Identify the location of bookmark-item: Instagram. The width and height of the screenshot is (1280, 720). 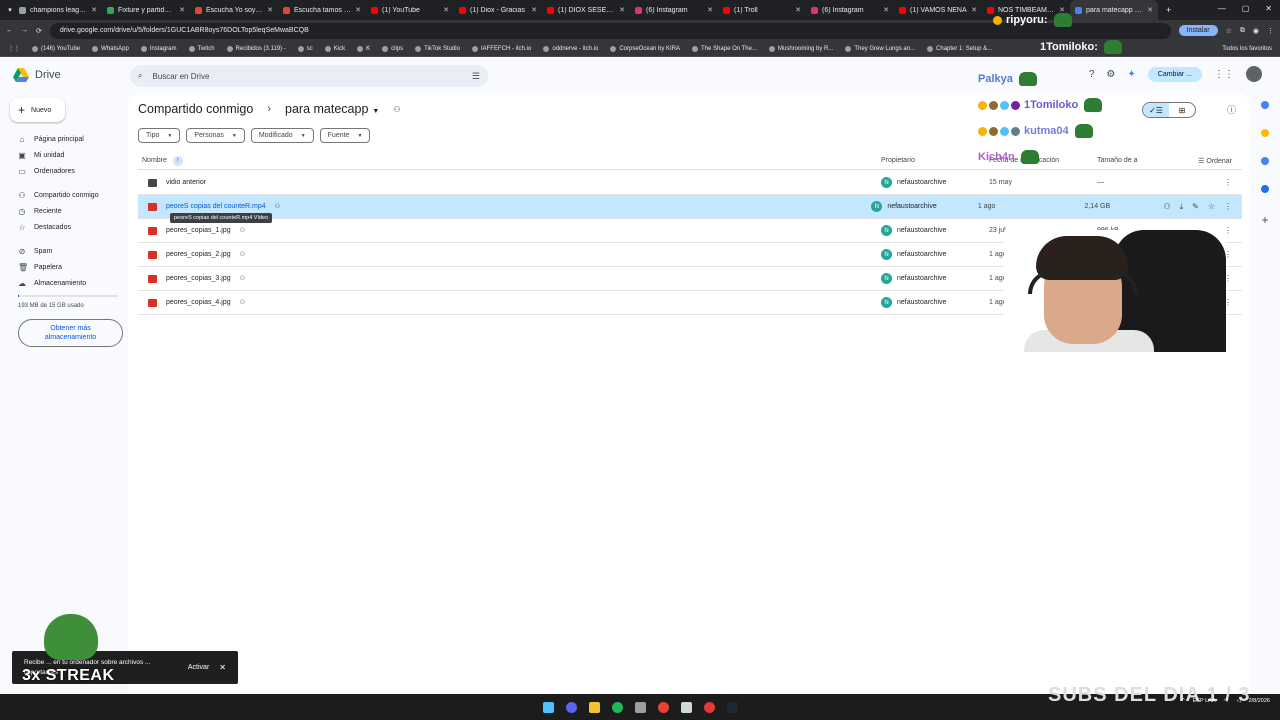
(158, 48).